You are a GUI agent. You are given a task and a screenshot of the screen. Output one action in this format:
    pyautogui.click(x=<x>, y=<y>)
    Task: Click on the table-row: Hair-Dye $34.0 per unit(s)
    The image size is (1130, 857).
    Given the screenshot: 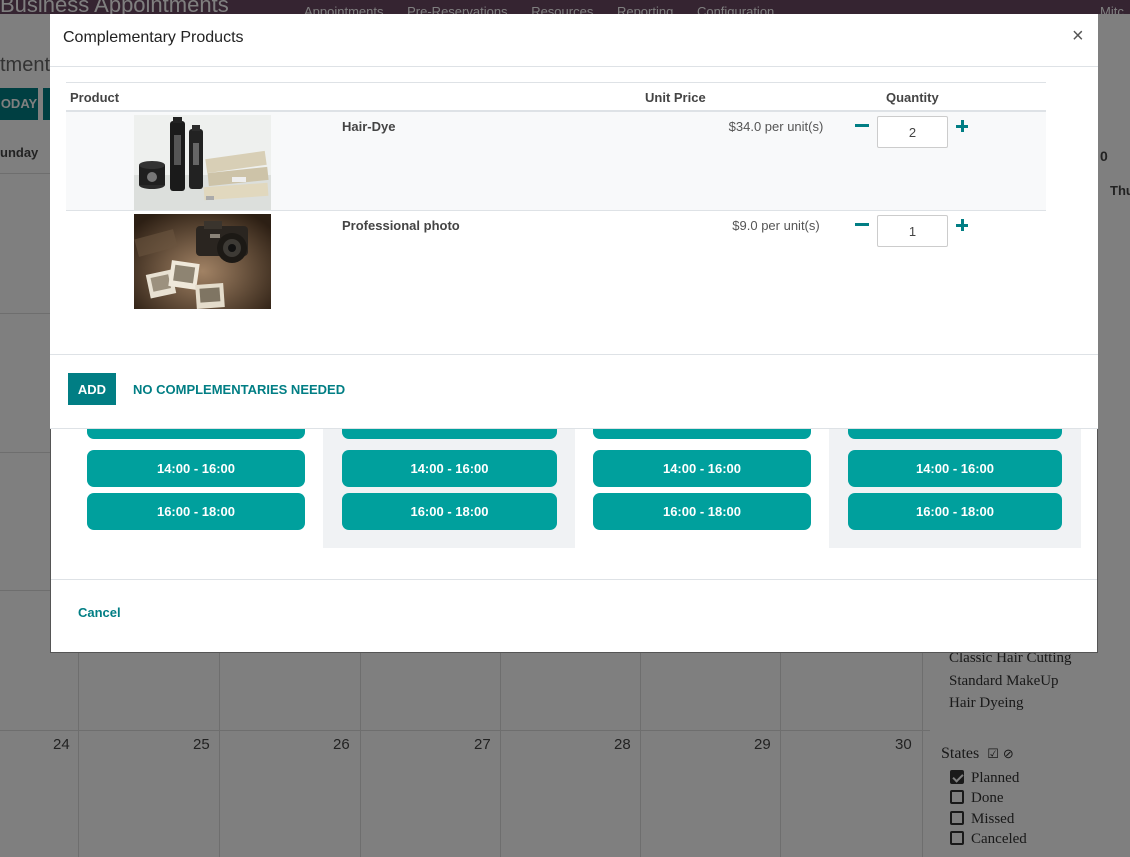 What is the action you would take?
    pyautogui.click(x=556, y=161)
    